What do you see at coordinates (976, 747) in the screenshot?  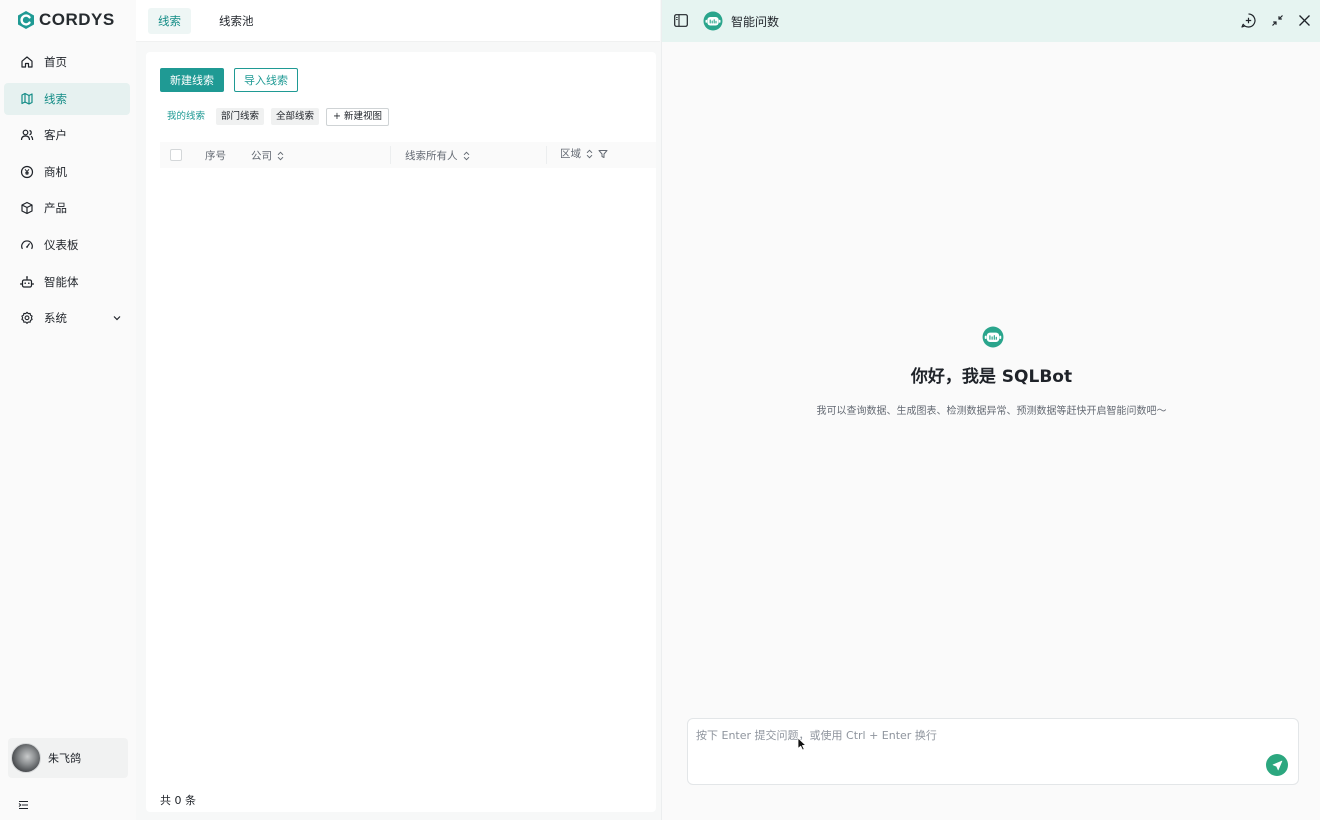 I see `chat-input` at bounding box center [976, 747].